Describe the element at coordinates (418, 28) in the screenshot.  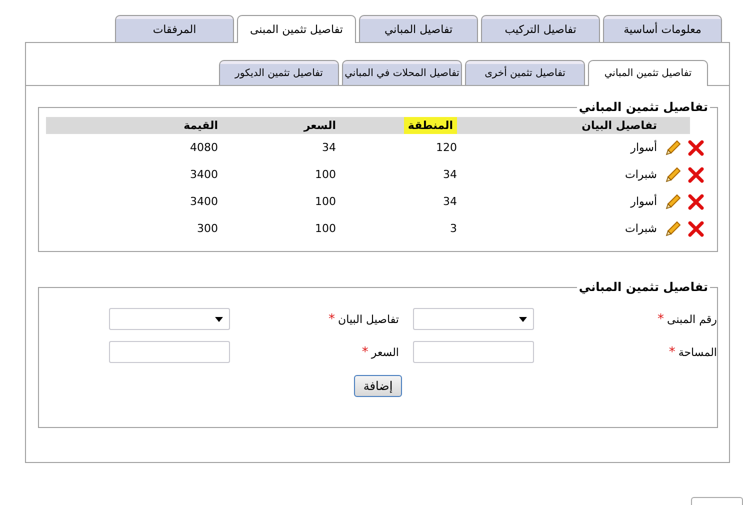
I see `tab: تفاصيل المباني` at that location.